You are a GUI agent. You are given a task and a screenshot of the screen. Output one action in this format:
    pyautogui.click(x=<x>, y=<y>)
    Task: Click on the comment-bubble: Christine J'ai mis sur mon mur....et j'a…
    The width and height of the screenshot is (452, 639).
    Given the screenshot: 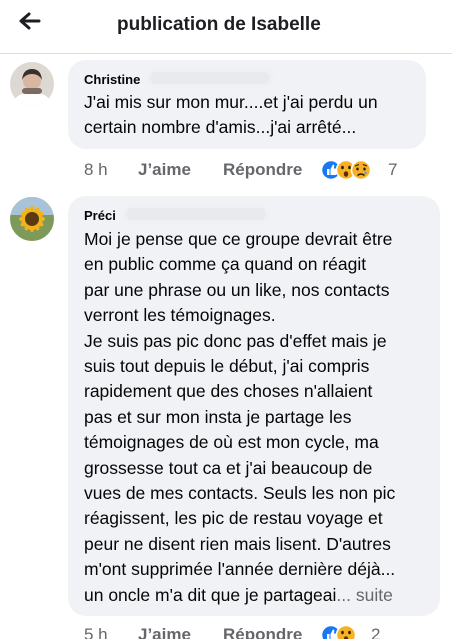 What is the action you would take?
    pyautogui.click(x=247, y=104)
    